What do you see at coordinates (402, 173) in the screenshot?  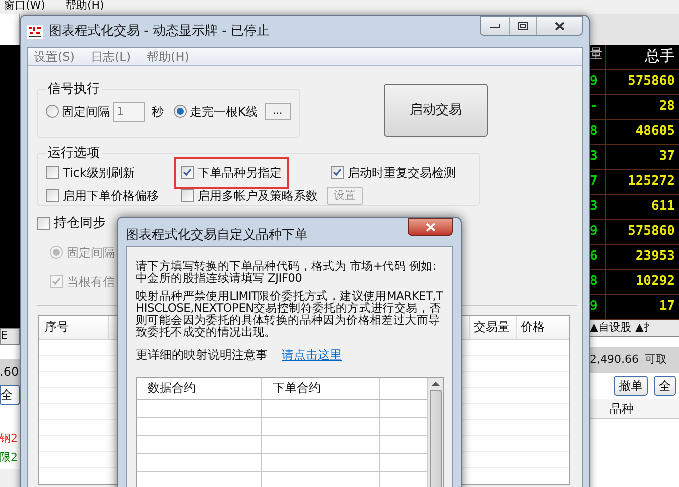 I see `option-label: 启动时重复交易检测` at bounding box center [402, 173].